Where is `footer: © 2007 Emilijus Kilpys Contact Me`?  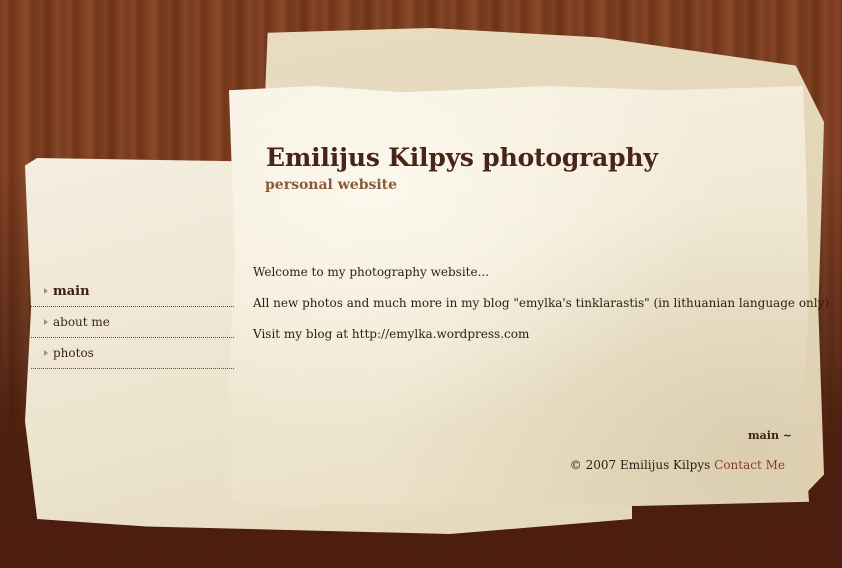
footer: © 2007 Emilijus Kilpys Contact Me is located at coordinates (677, 465).